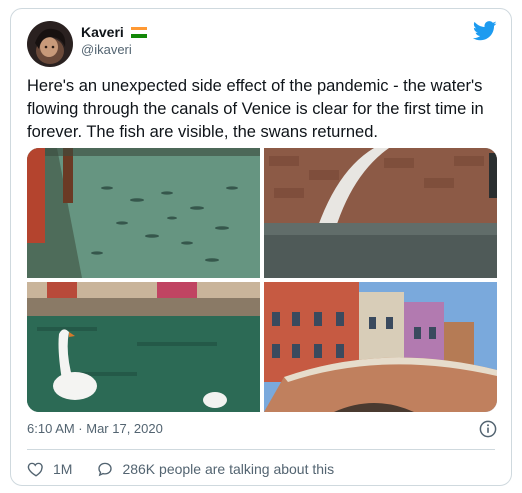 Image resolution: width=522 pixels, height=493 pixels. What do you see at coordinates (380, 347) in the screenshot?
I see `venice-houses-bridge-photo` at bounding box center [380, 347].